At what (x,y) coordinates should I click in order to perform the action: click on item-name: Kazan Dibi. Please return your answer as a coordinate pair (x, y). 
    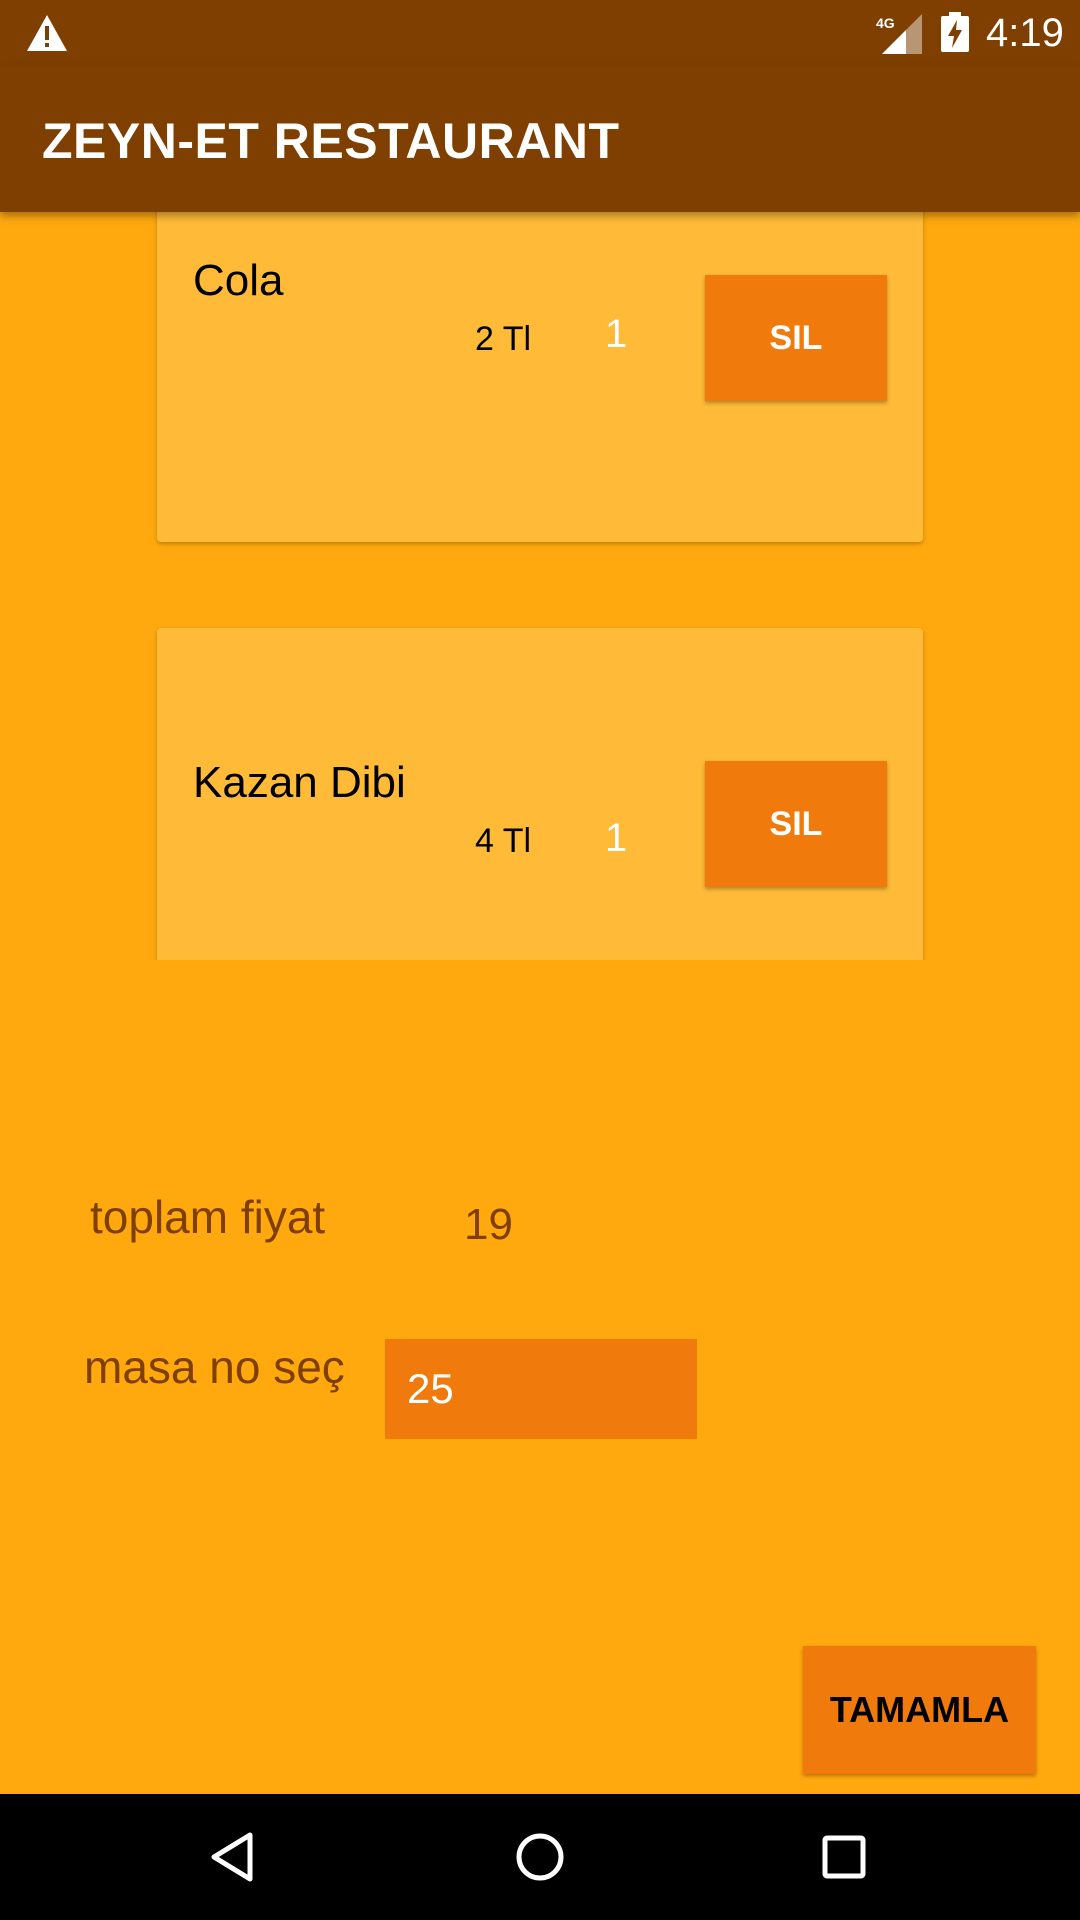
    Looking at the image, I should click on (299, 782).